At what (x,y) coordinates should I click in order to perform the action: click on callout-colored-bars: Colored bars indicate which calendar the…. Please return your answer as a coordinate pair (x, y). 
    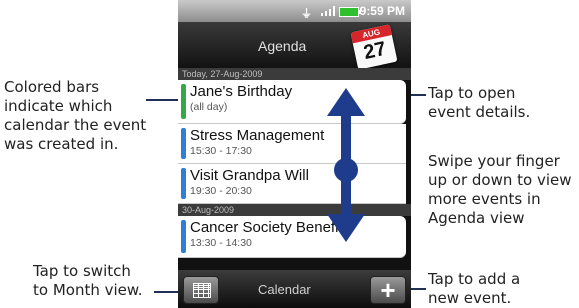
    Looking at the image, I should click on (91, 116).